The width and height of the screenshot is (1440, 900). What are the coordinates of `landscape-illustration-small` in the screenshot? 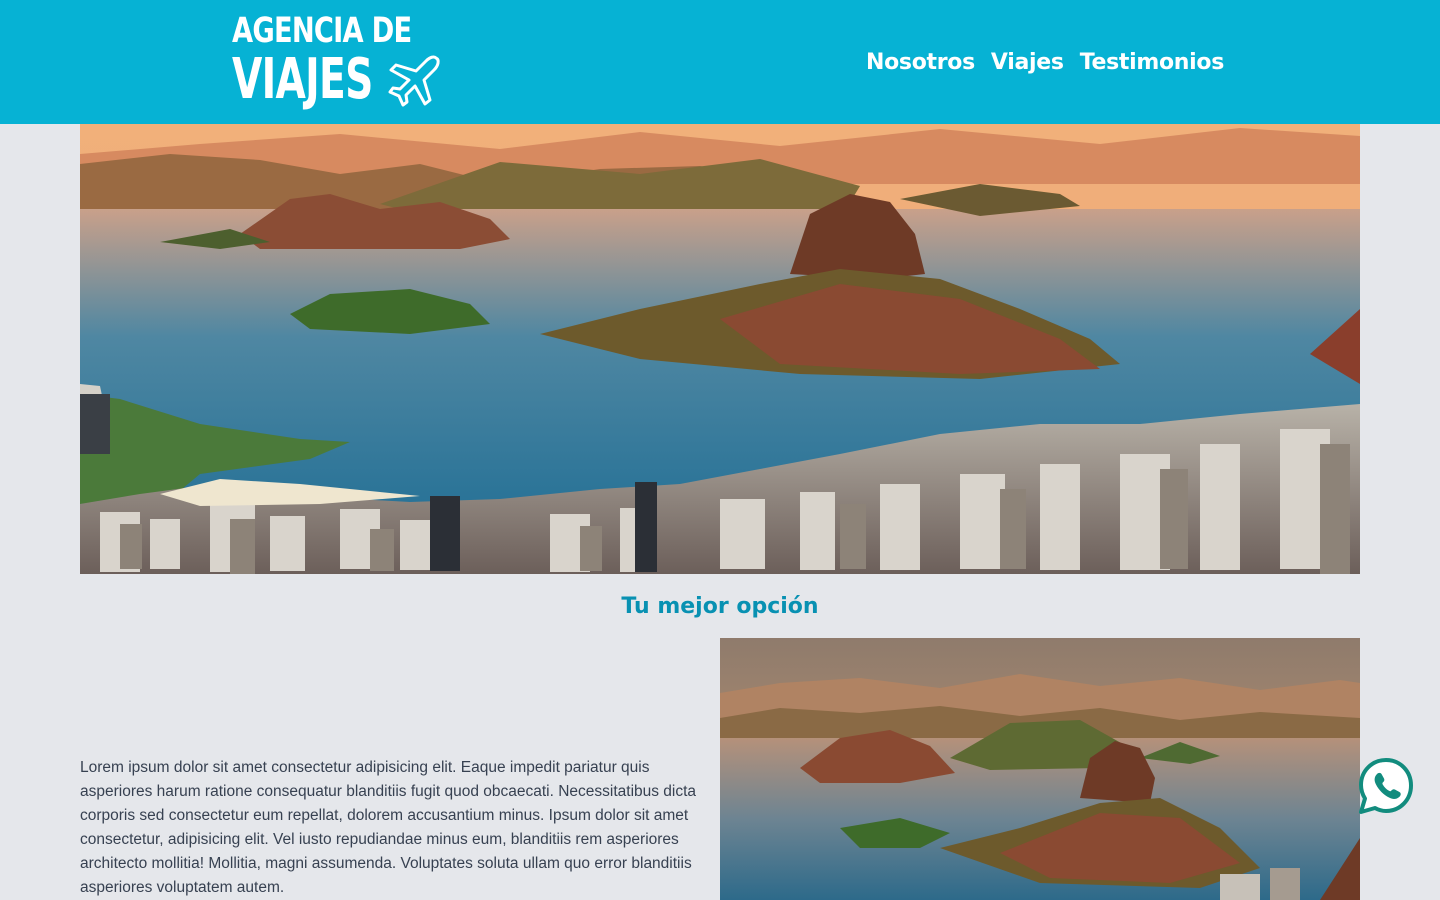 It's located at (1040, 769).